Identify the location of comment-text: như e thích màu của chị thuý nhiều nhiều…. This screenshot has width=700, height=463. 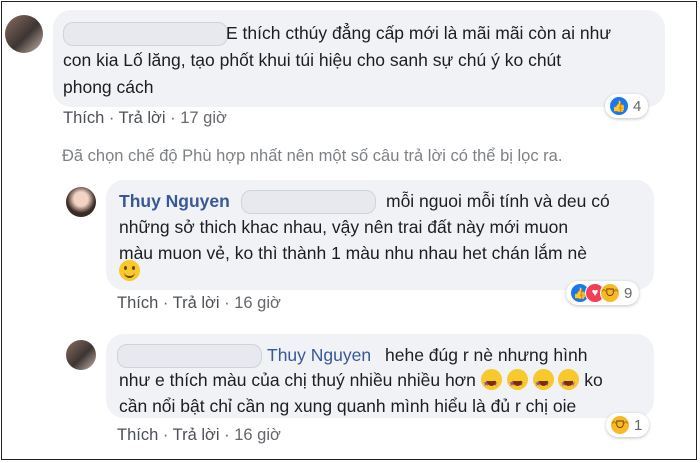
(297, 380).